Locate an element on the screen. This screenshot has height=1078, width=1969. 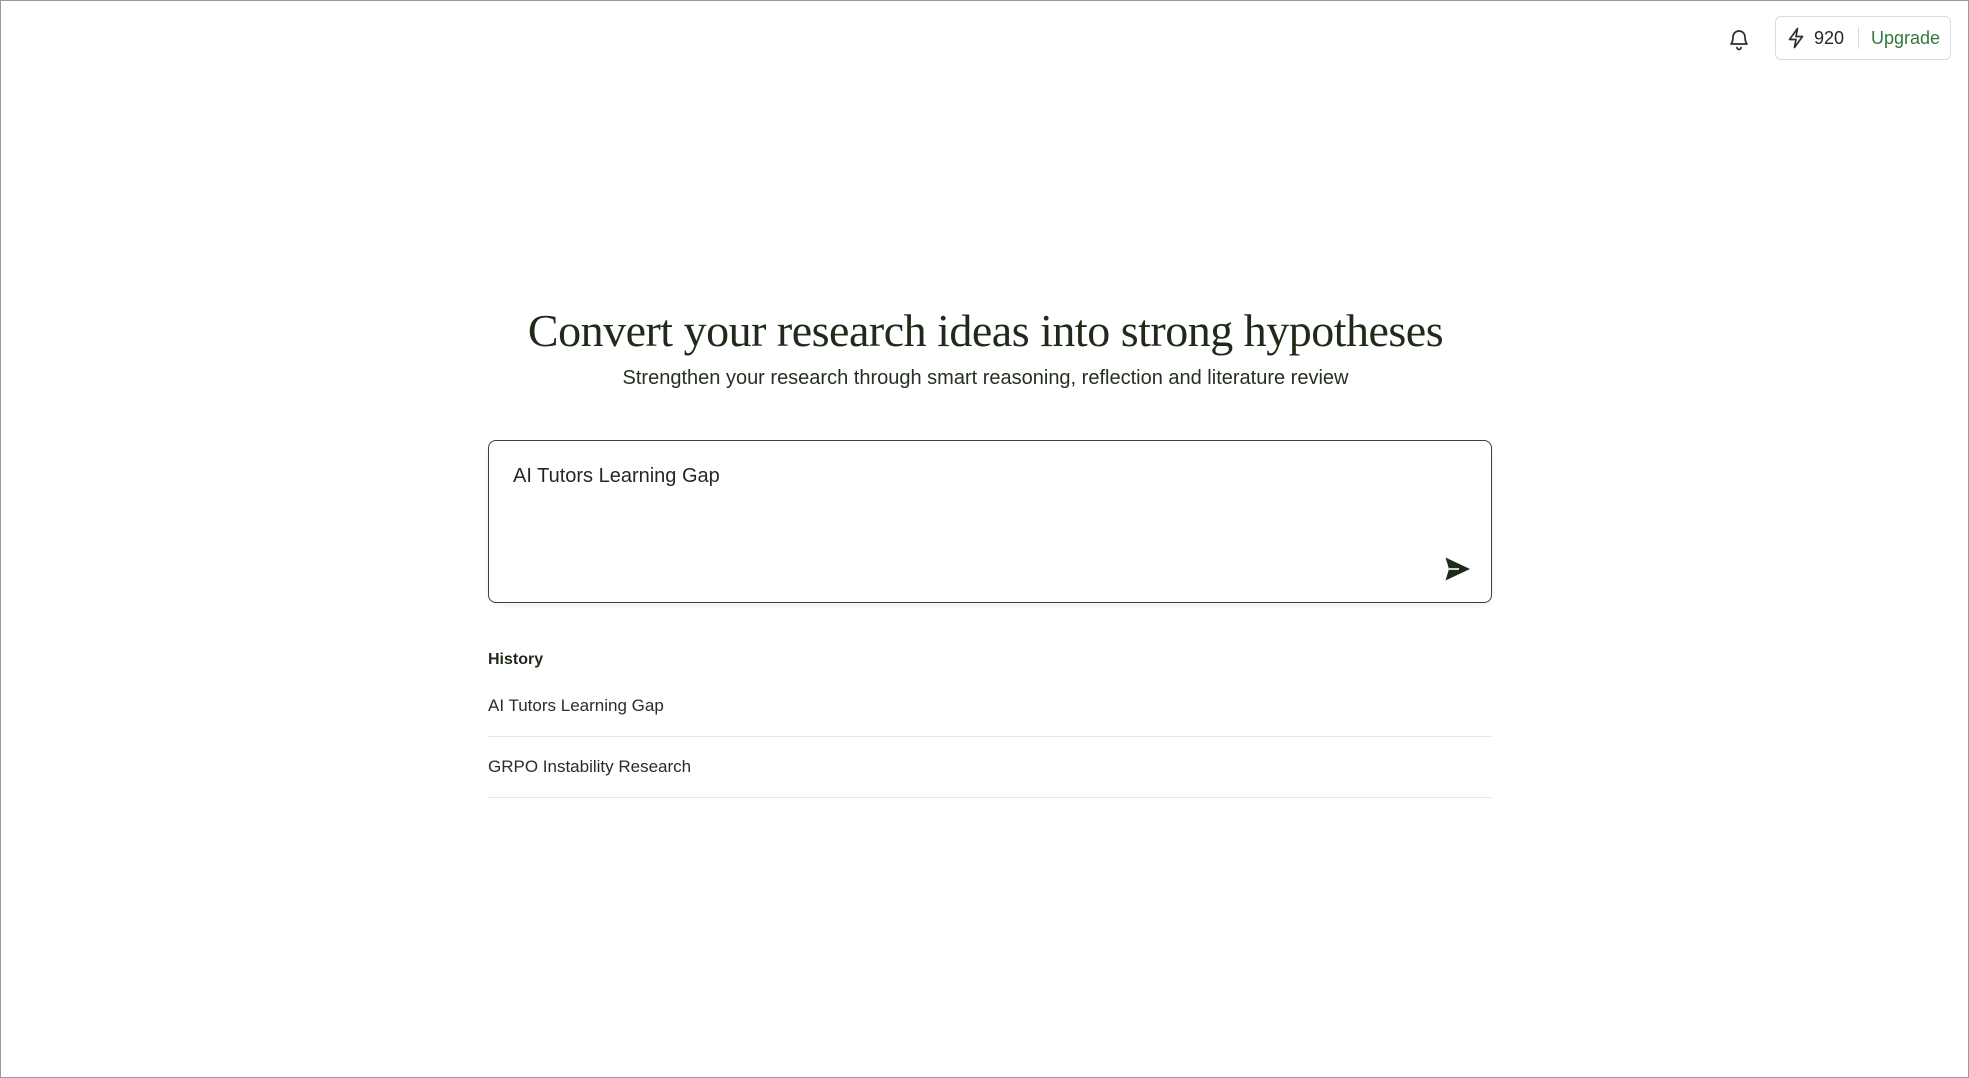
send-button is located at coordinates (1458, 569).